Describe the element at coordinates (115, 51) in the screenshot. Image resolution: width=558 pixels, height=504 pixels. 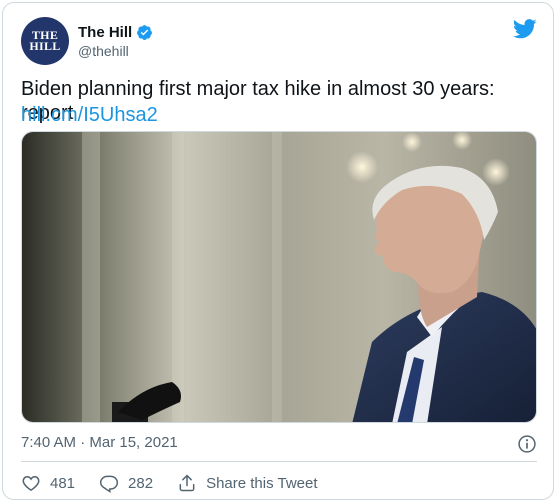
I see `account-handle: @thehill` at that location.